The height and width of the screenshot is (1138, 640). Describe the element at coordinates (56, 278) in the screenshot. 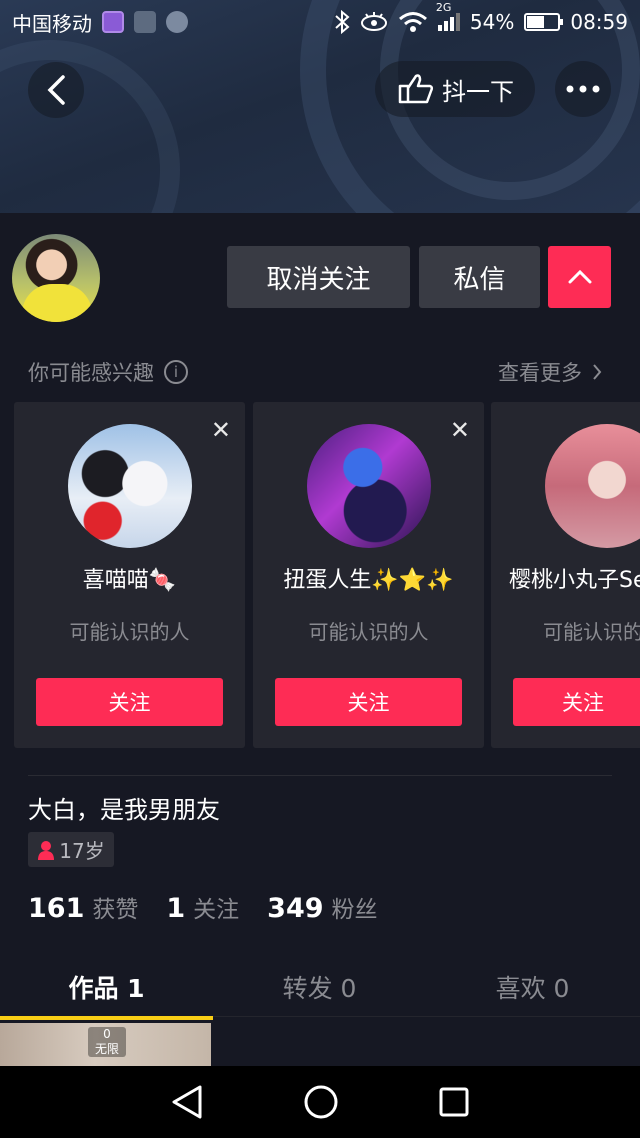

I see `profile-avatar` at that location.